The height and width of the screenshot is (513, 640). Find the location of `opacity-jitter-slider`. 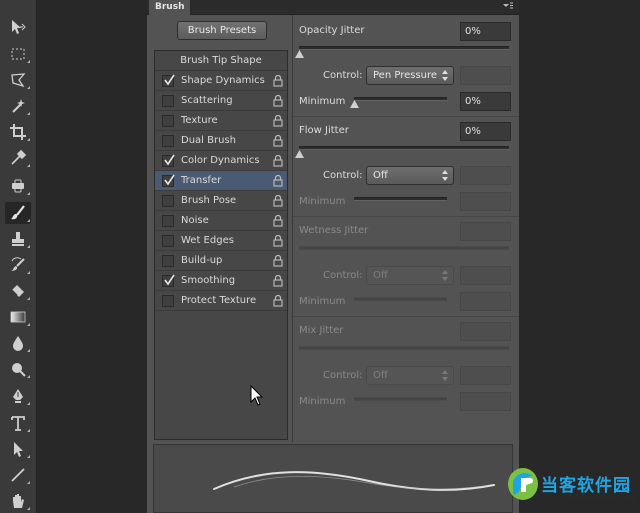

opacity-jitter-slider is located at coordinates (404, 48).